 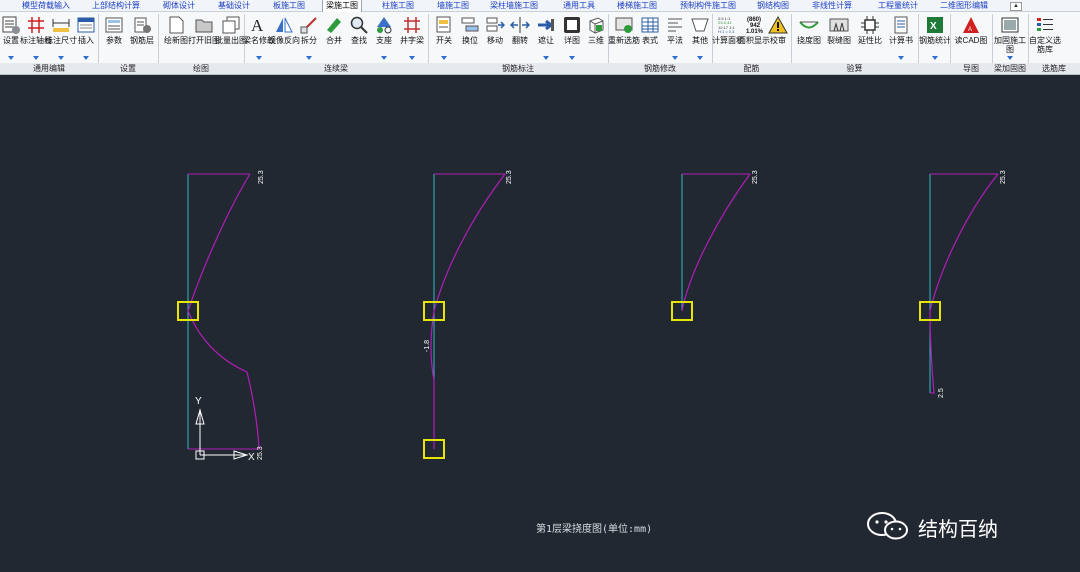 What do you see at coordinates (453, 5) in the screenshot?
I see `tab-wall-drawing: 墙施工图` at bounding box center [453, 5].